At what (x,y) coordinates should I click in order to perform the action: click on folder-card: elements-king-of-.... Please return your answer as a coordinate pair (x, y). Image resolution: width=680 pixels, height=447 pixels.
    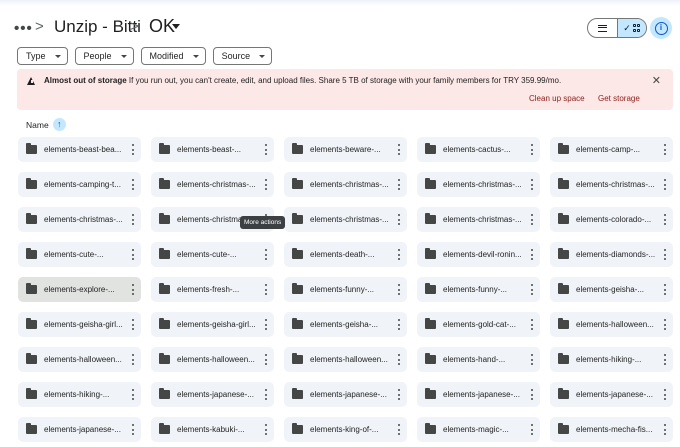
    Looking at the image, I should click on (345, 429).